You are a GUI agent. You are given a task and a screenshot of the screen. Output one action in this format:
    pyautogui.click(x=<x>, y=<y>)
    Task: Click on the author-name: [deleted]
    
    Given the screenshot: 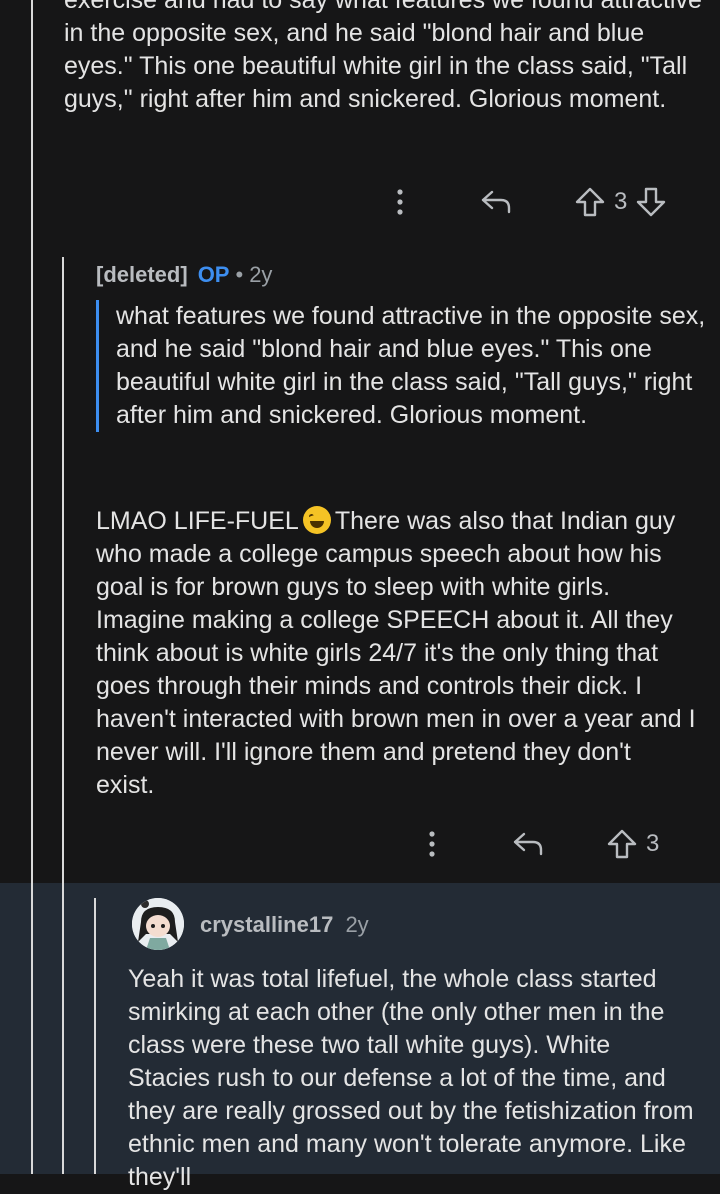 What is the action you would take?
    pyautogui.click(x=142, y=274)
    